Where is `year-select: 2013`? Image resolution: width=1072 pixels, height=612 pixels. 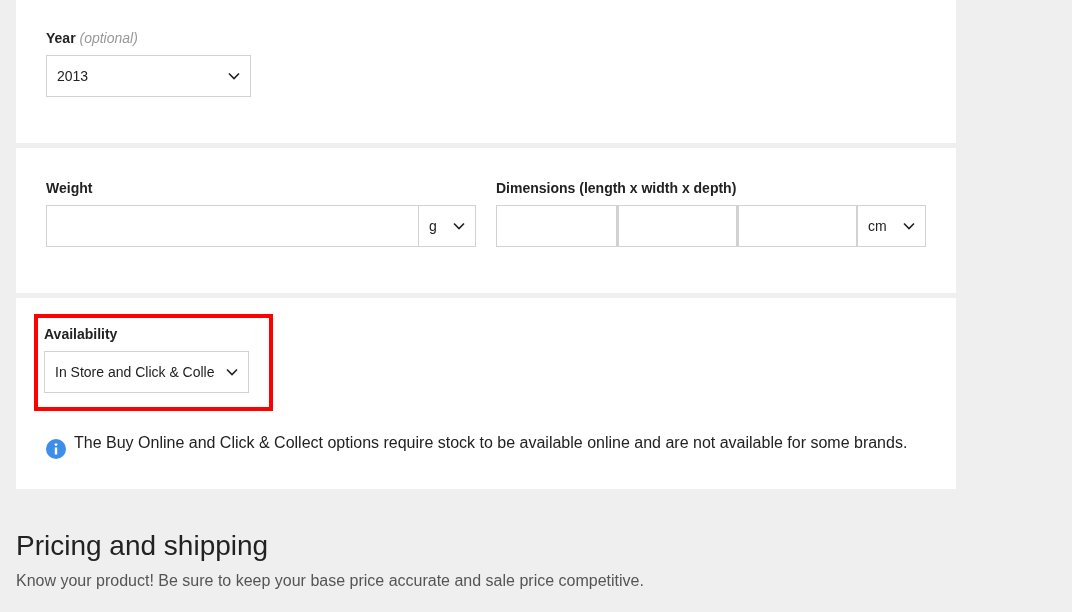 year-select: 2013 is located at coordinates (148, 76).